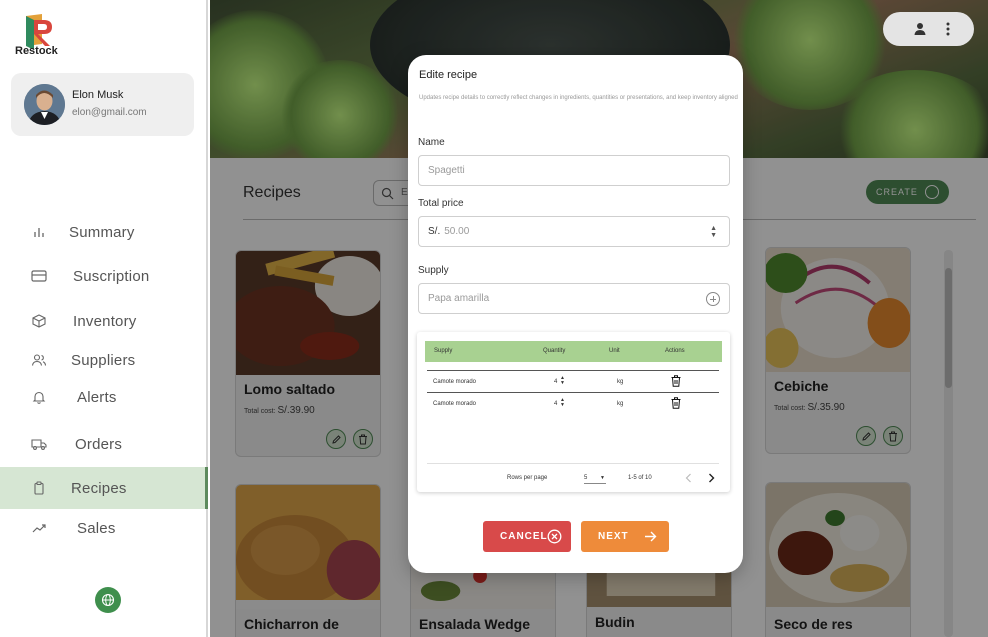 The width and height of the screenshot is (988, 637). What do you see at coordinates (39, 360) in the screenshot?
I see `users-icon` at bounding box center [39, 360].